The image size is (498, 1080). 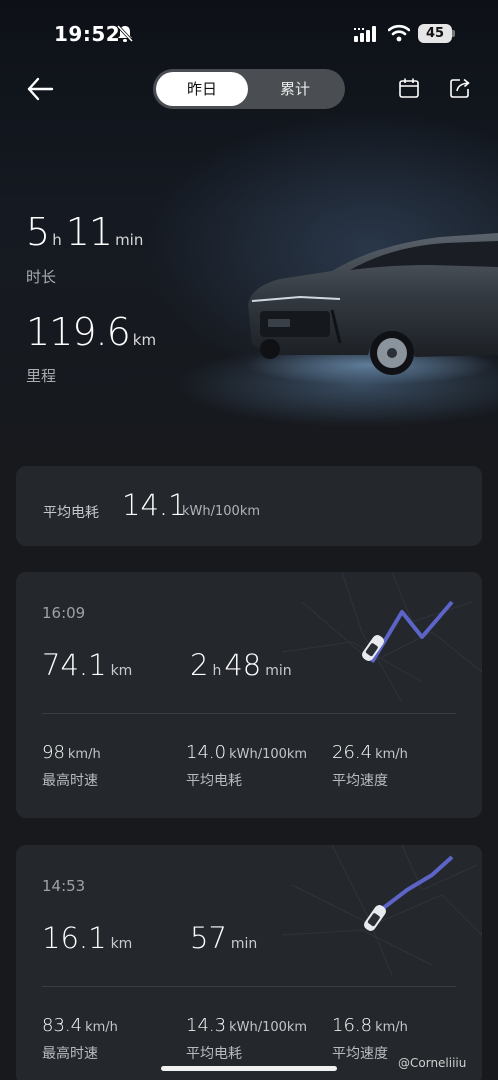 What do you see at coordinates (74, 665) in the screenshot?
I see `trip-distance-value: 74.1` at bounding box center [74, 665].